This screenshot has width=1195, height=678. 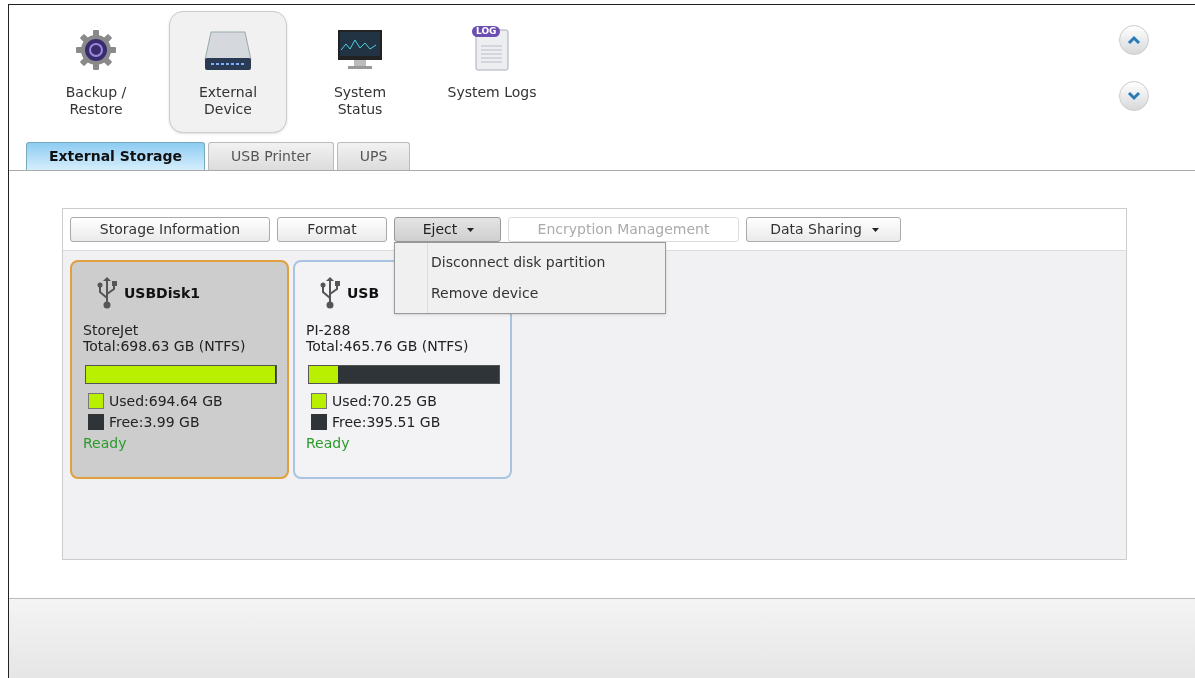 I want to click on toolbar-button: Storage Information, so click(x=170, y=229).